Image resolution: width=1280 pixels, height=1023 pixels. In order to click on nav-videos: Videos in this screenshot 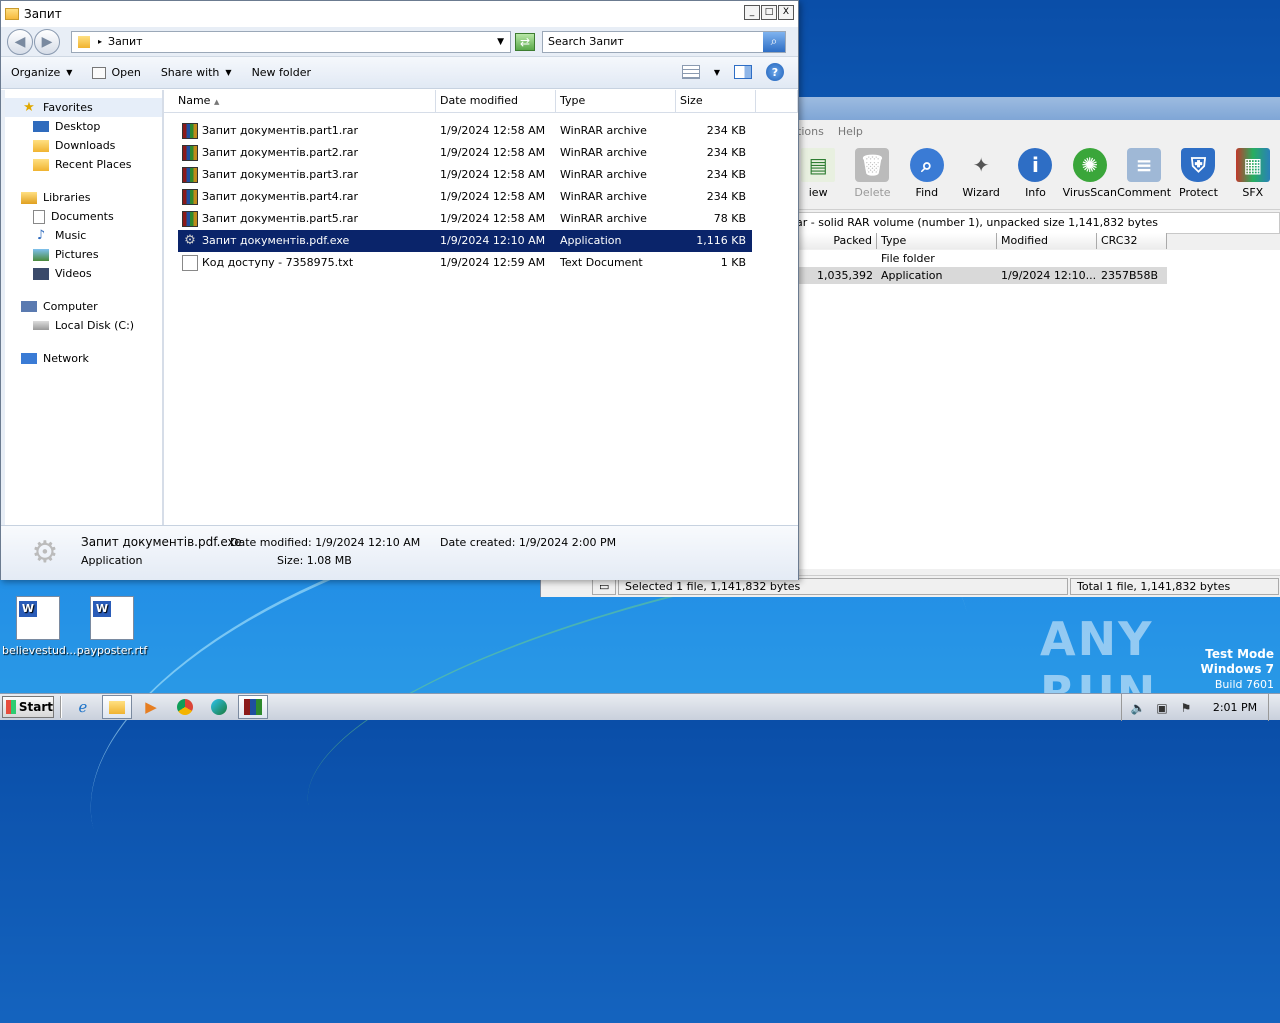, I will do `click(81, 273)`.